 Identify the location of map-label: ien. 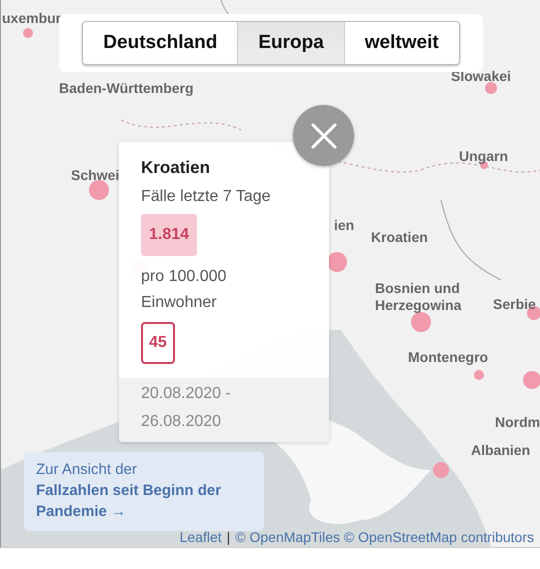
(344, 225).